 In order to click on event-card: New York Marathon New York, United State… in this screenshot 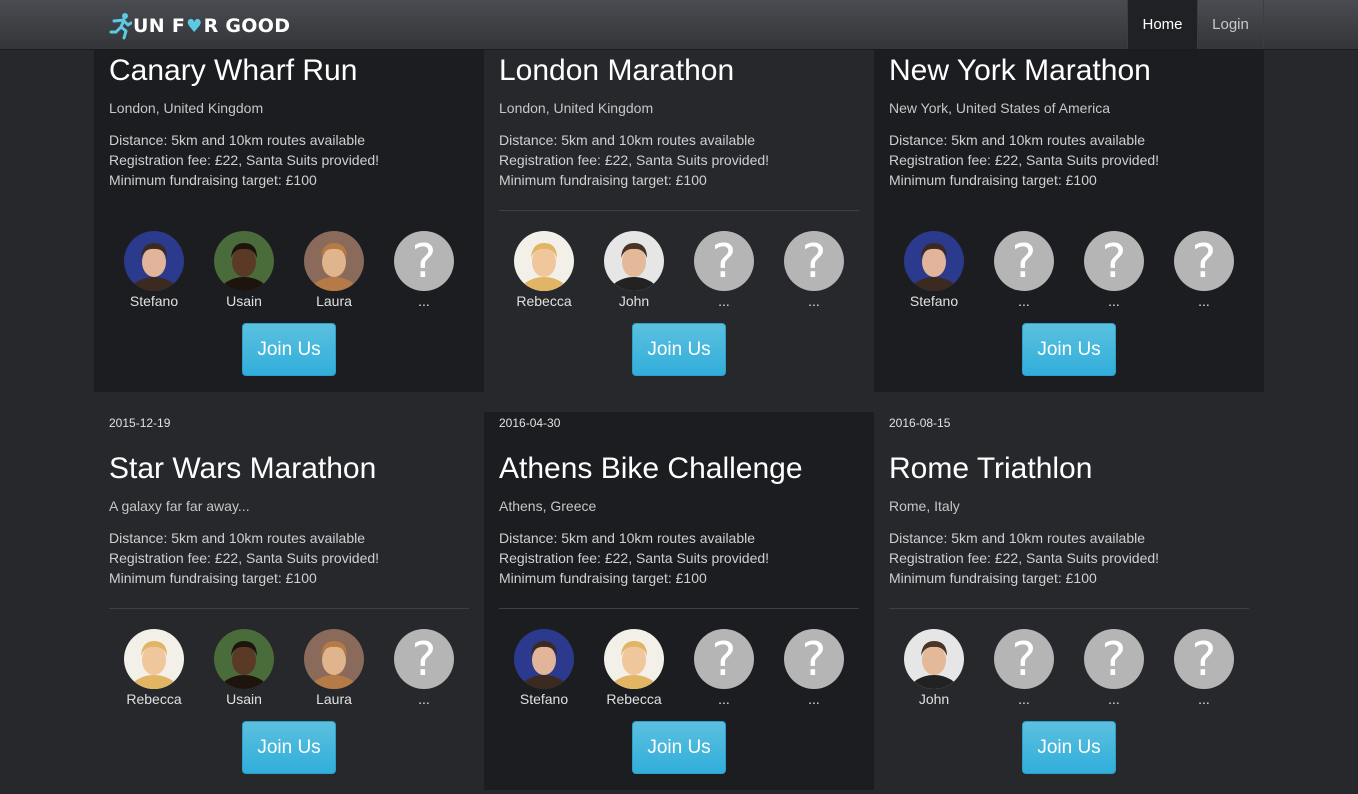, I will do `click(1069, 218)`.